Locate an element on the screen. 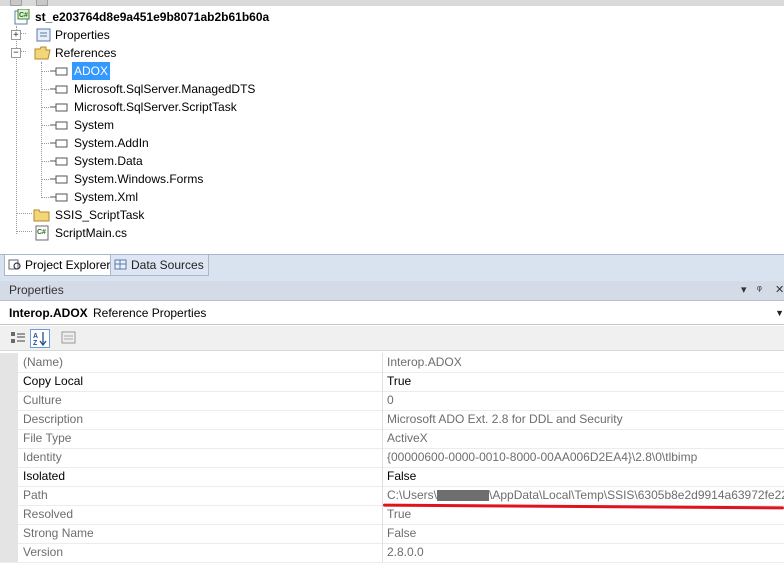 This screenshot has width=784, height=580. property-row: Isolated False is located at coordinates (392, 477).